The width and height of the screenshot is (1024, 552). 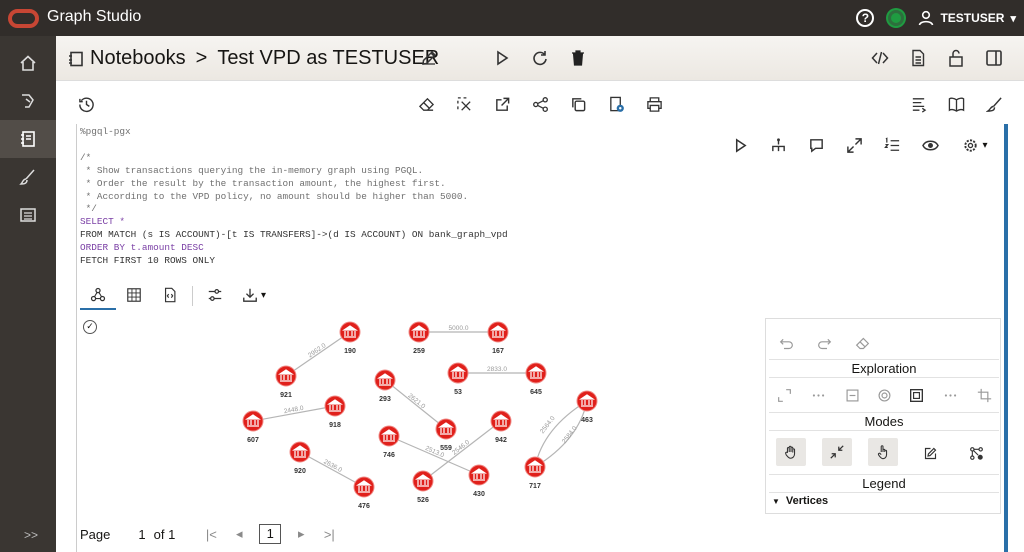 I want to click on history-button, so click(x=86, y=104).